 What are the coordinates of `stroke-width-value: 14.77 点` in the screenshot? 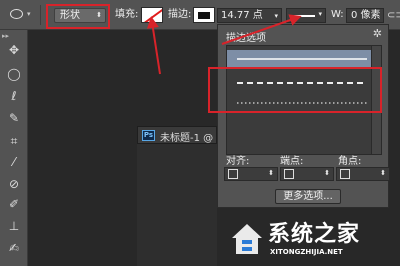 It's located at (242, 15).